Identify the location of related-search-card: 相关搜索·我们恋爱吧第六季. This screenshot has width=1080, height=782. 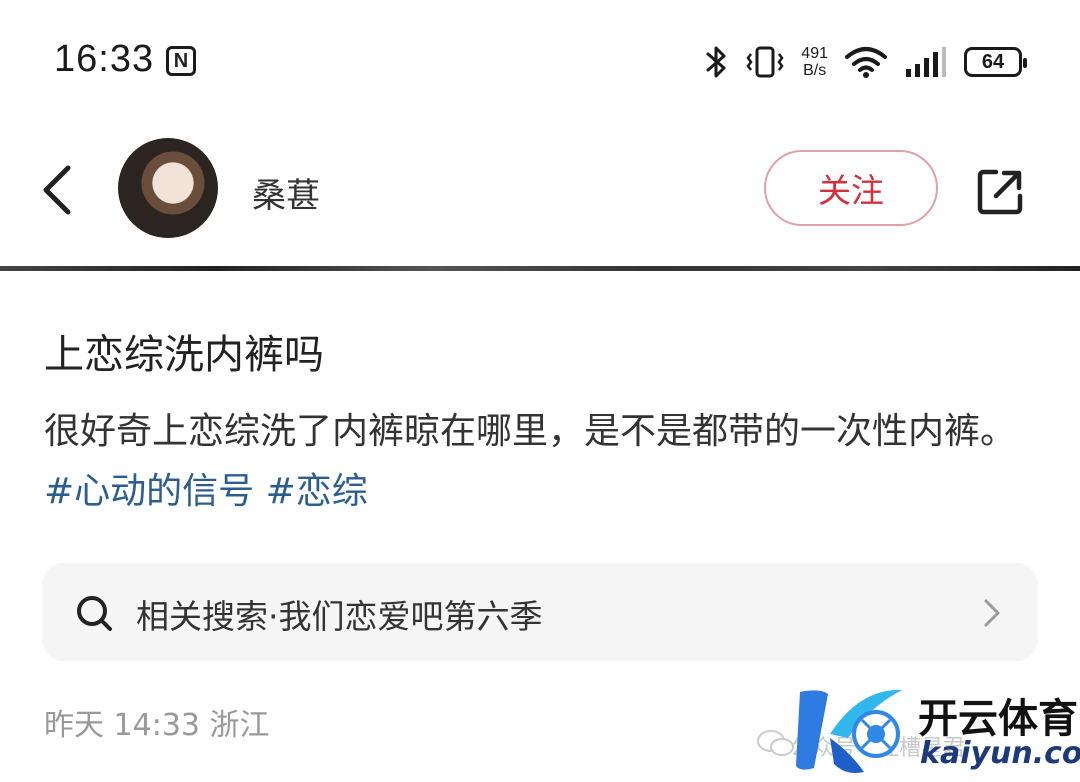
(540, 612).